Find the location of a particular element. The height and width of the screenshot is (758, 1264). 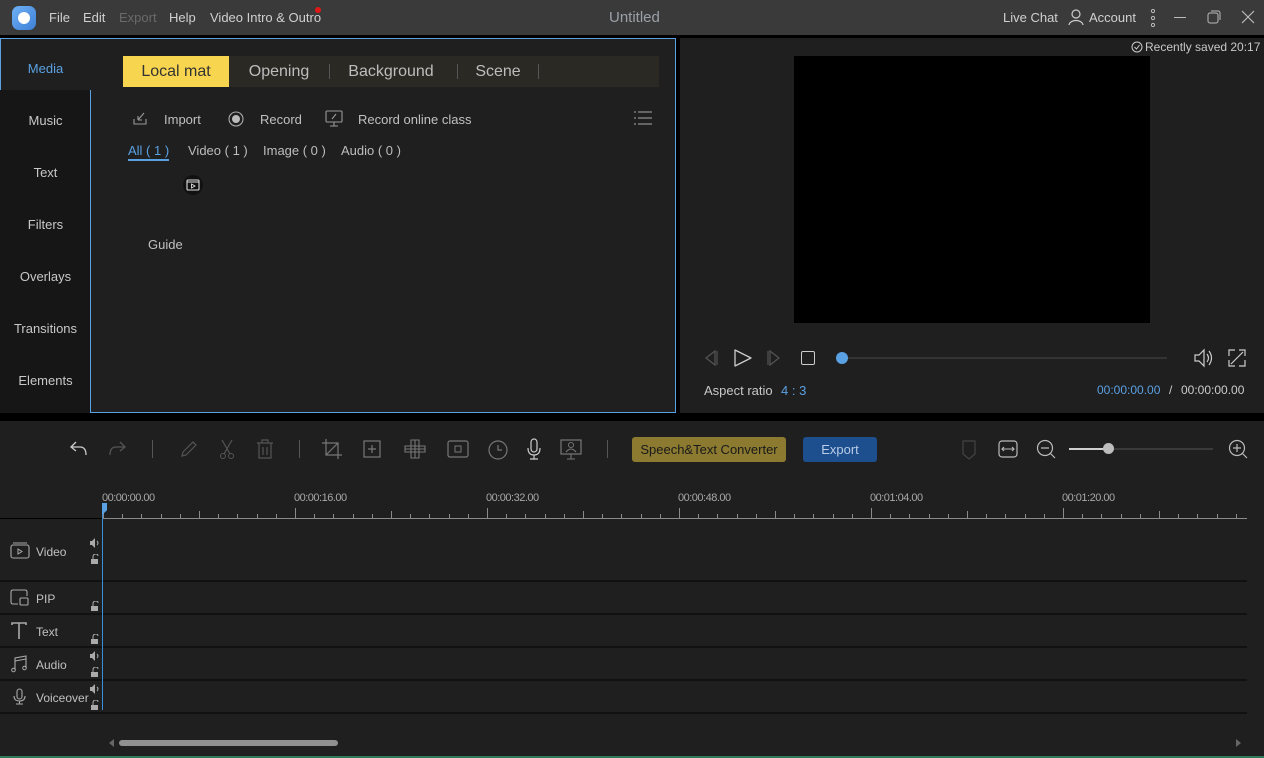

mosaic-icon is located at coordinates (414, 449).